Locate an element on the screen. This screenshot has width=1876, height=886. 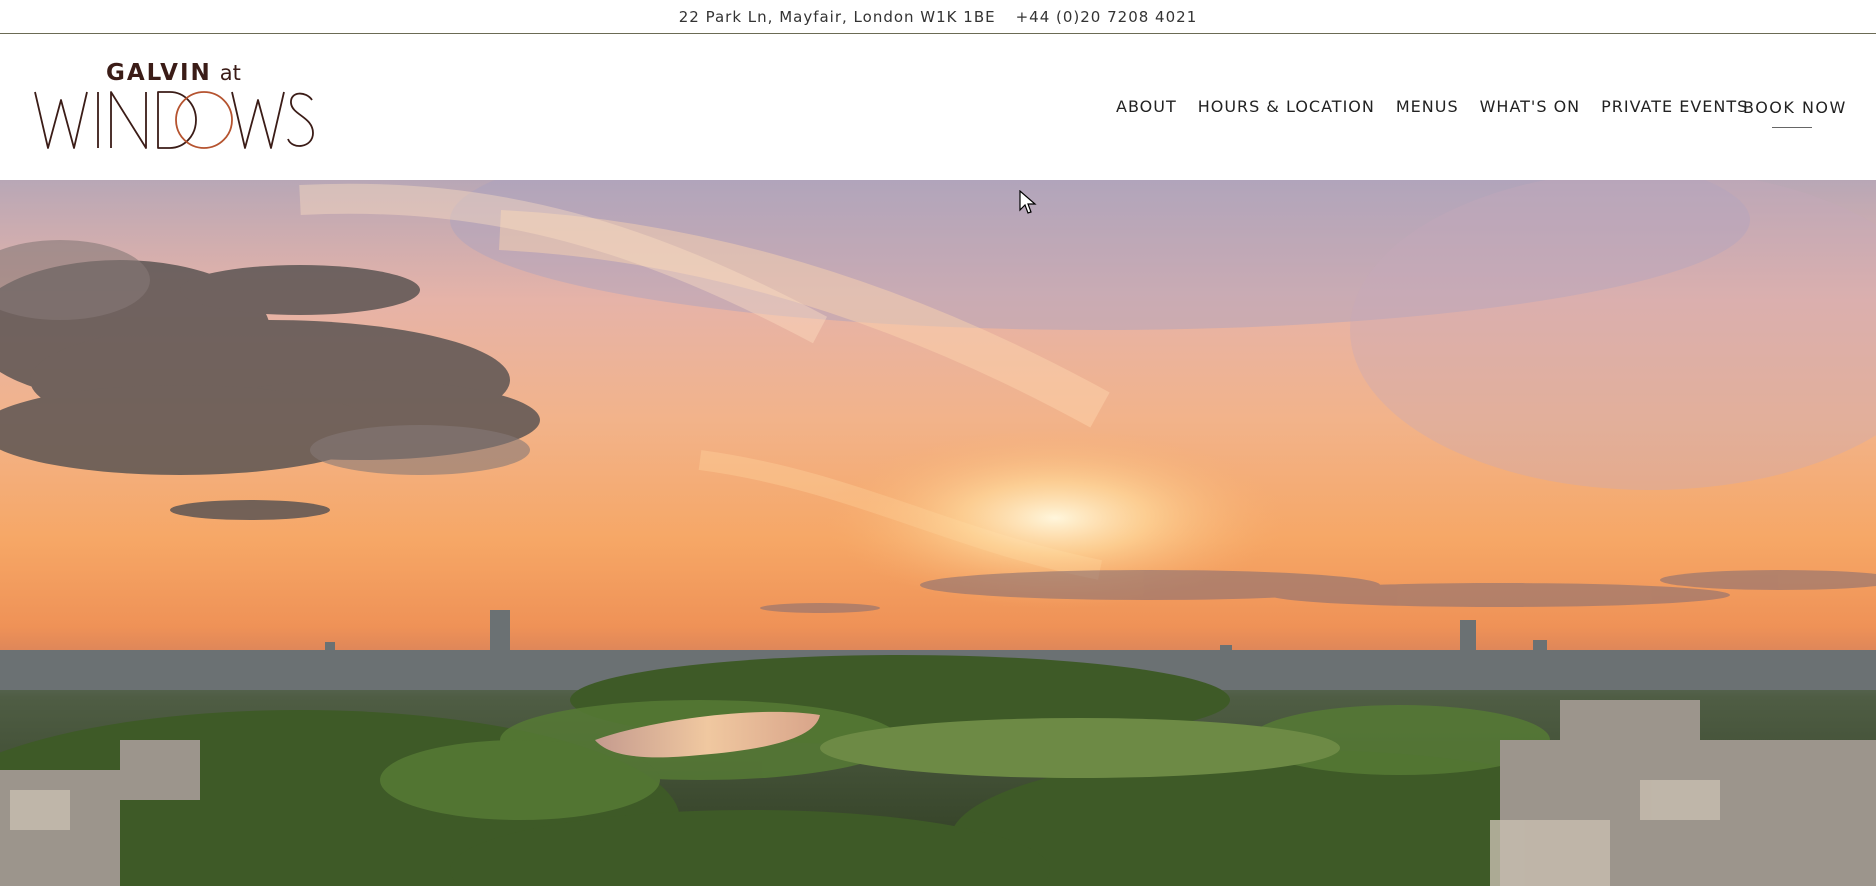
nav-item-menus: MENUS is located at coordinates (1427, 106).